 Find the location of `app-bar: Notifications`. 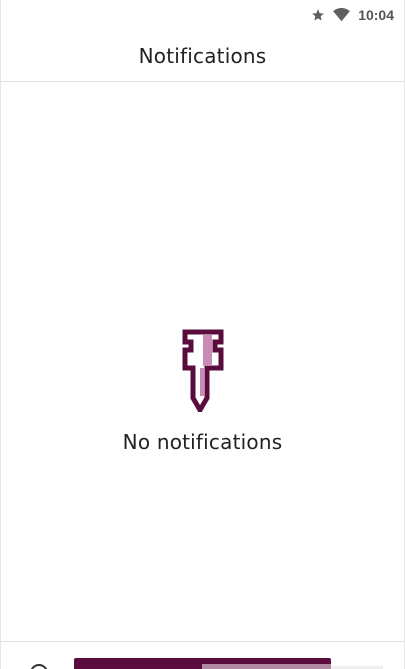

app-bar: Notifications is located at coordinates (202, 56).